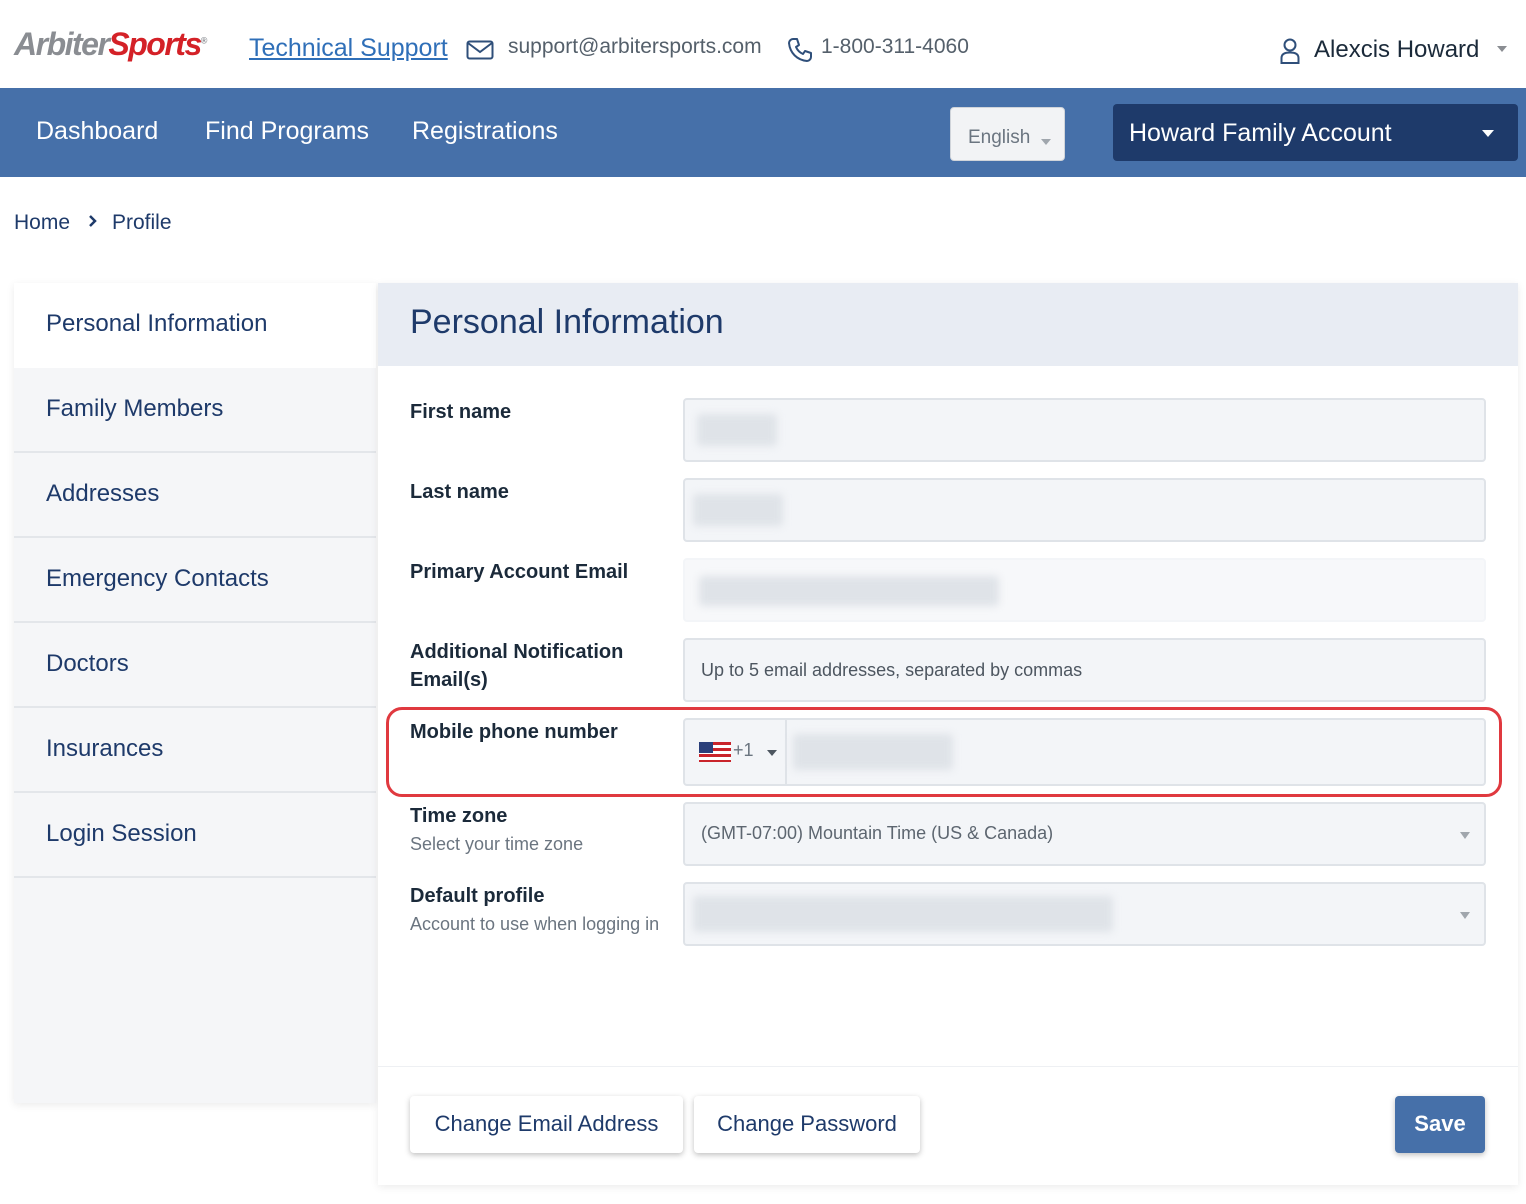 The height and width of the screenshot is (1204, 1526). Describe the element at coordinates (157, 578) in the screenshot. I see `sidebar-item-label: Emergency Contacts` at that location.